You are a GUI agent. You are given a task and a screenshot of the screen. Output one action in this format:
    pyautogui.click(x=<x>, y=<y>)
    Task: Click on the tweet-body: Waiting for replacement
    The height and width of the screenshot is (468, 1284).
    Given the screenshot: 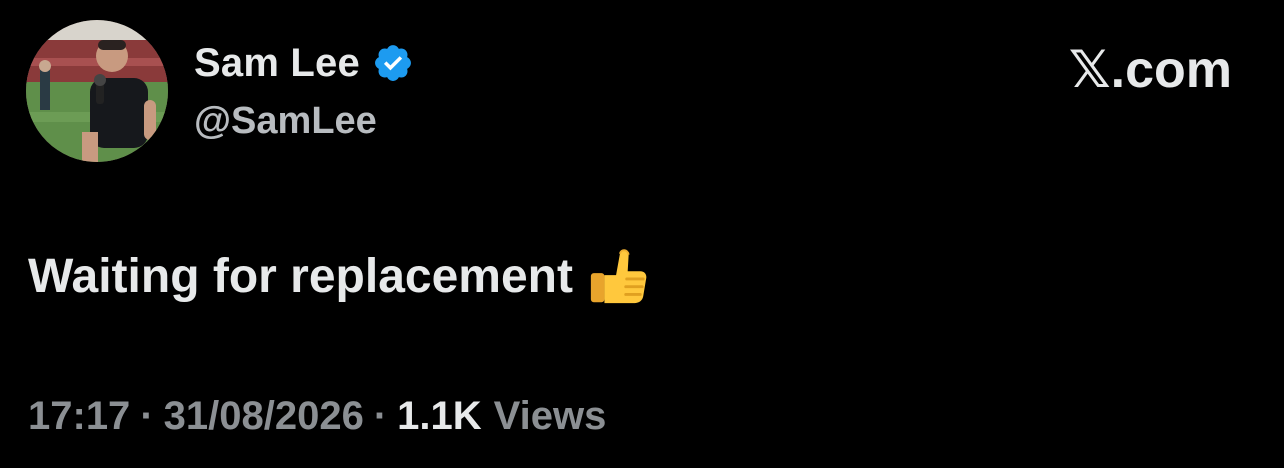 What is the action you would take?
    pyautogui.click(x=300, y=276)
    